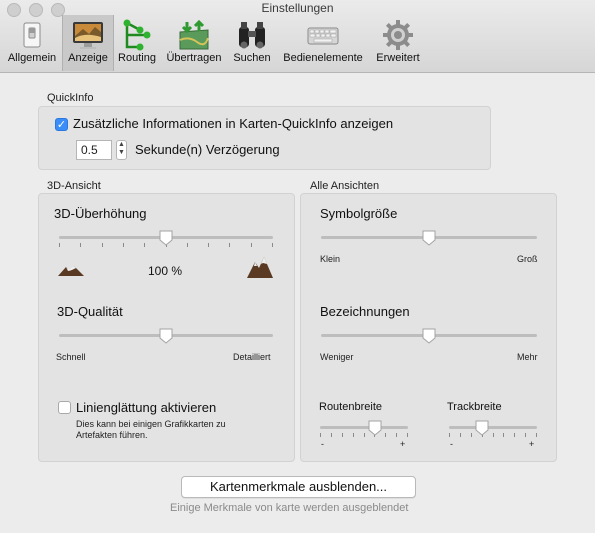  I want to click on tab-bedienelemente: Bedienelemente, so click(323, 43).